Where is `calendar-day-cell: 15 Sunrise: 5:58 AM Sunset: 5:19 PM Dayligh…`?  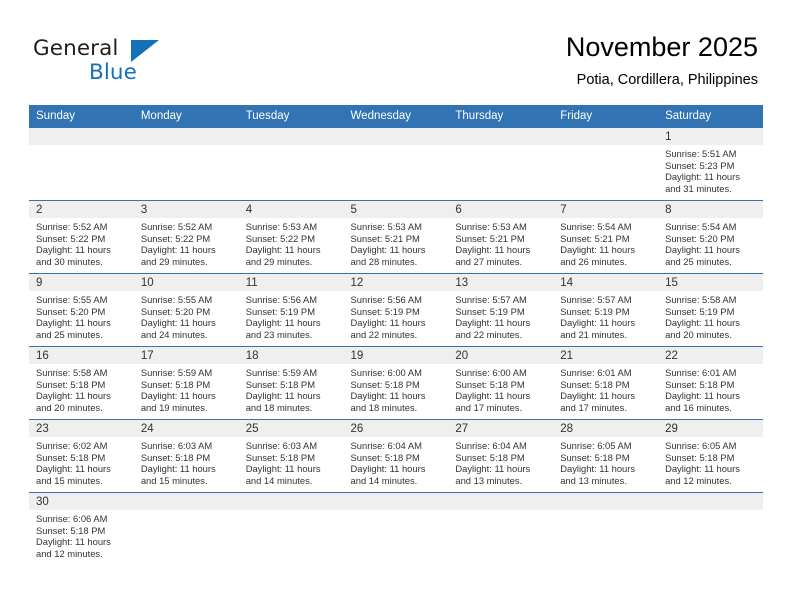 calendar-day-cell: 15 Sunrise: 5:58 AM Sunset: 5:19 PM Dayligh… is located at coordinates (710, 310).